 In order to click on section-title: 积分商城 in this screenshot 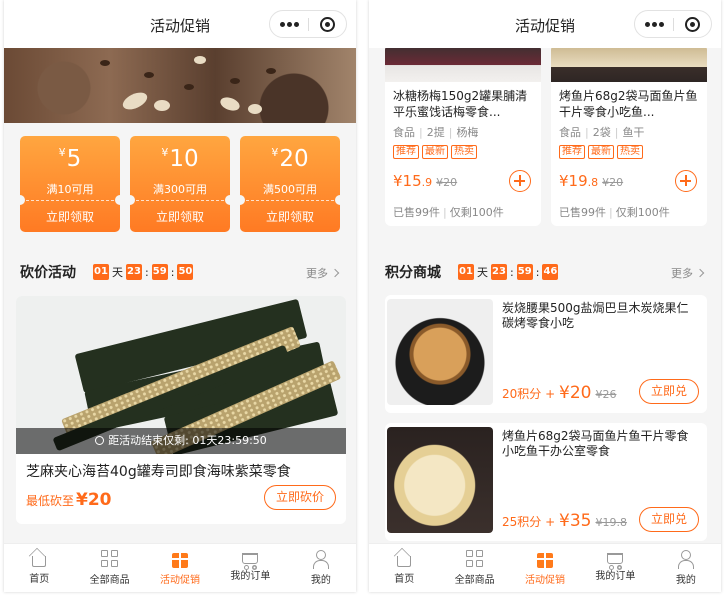, I will do `click(413, 273)`.